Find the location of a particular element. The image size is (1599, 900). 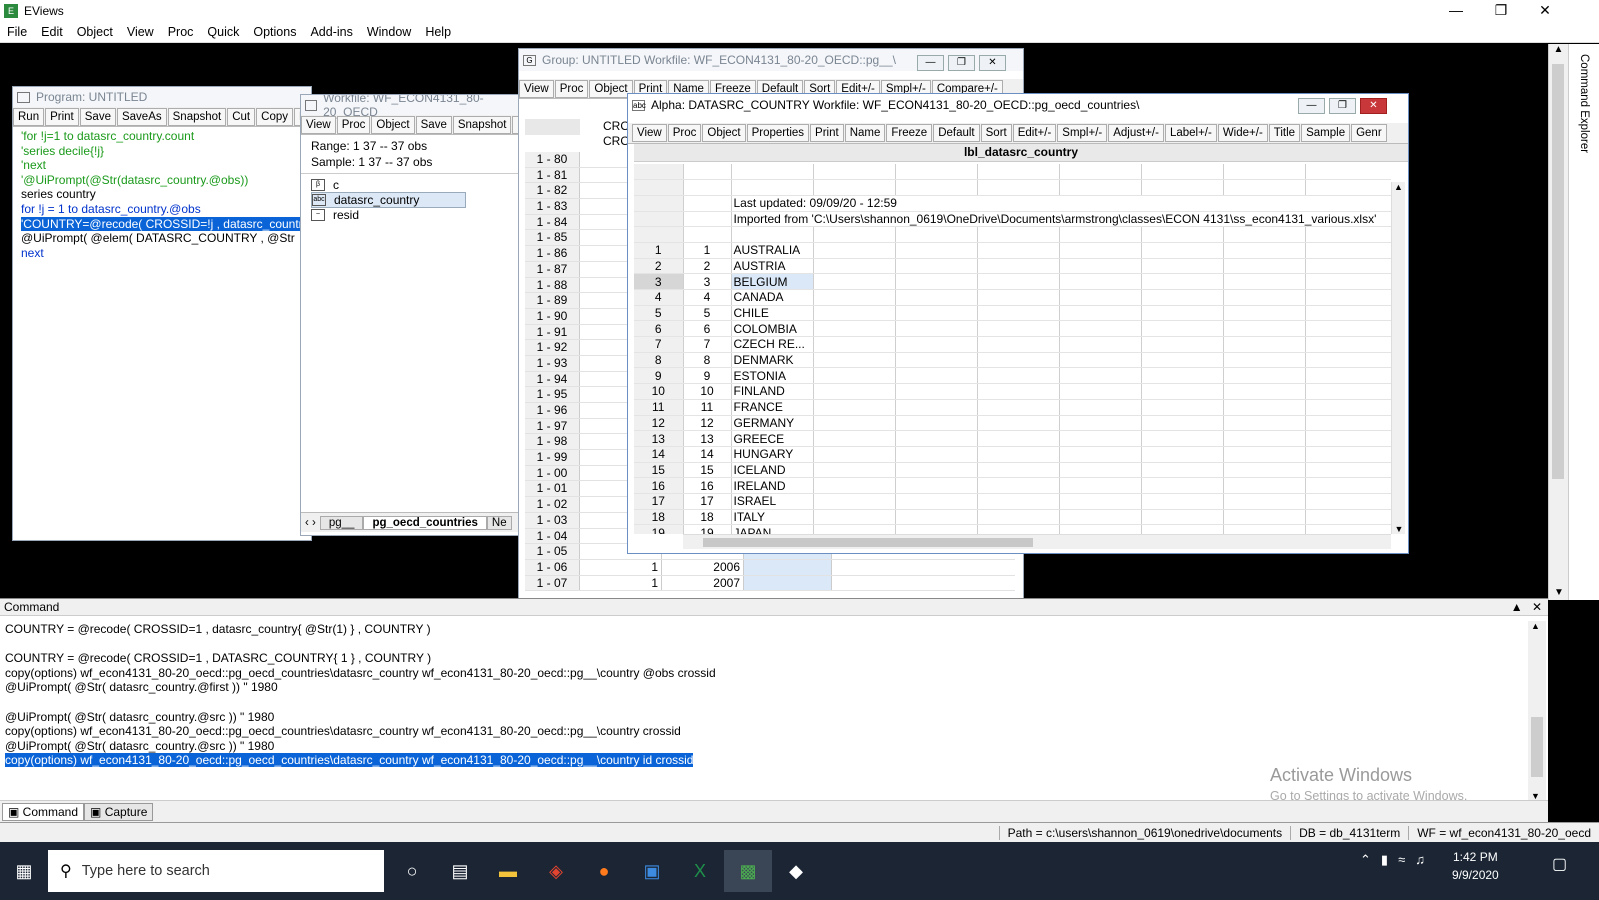

menu-object: Object is located at coordinates (95, 32).